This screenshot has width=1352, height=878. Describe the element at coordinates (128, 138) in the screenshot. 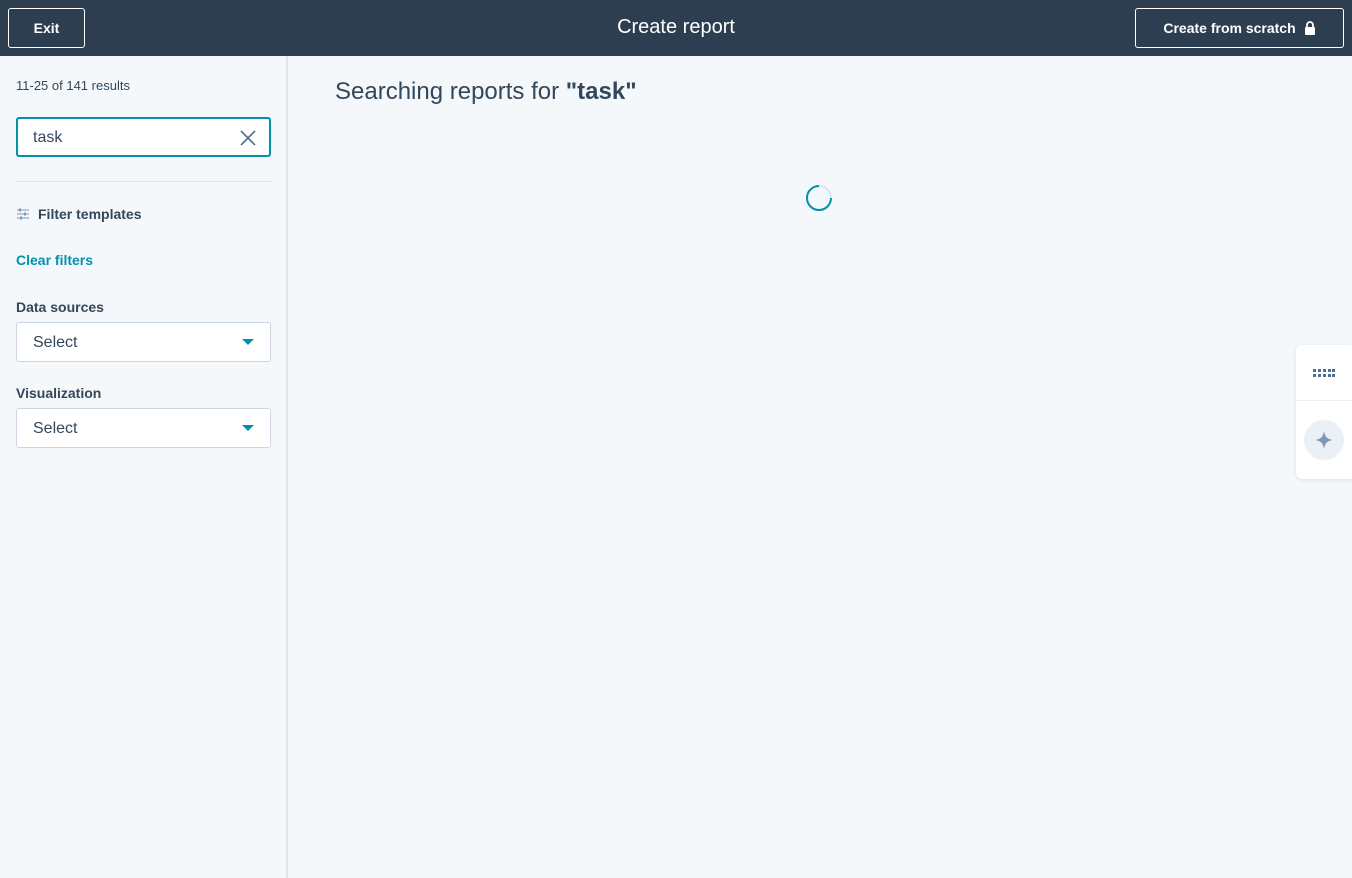

I see `search-input` at that location.